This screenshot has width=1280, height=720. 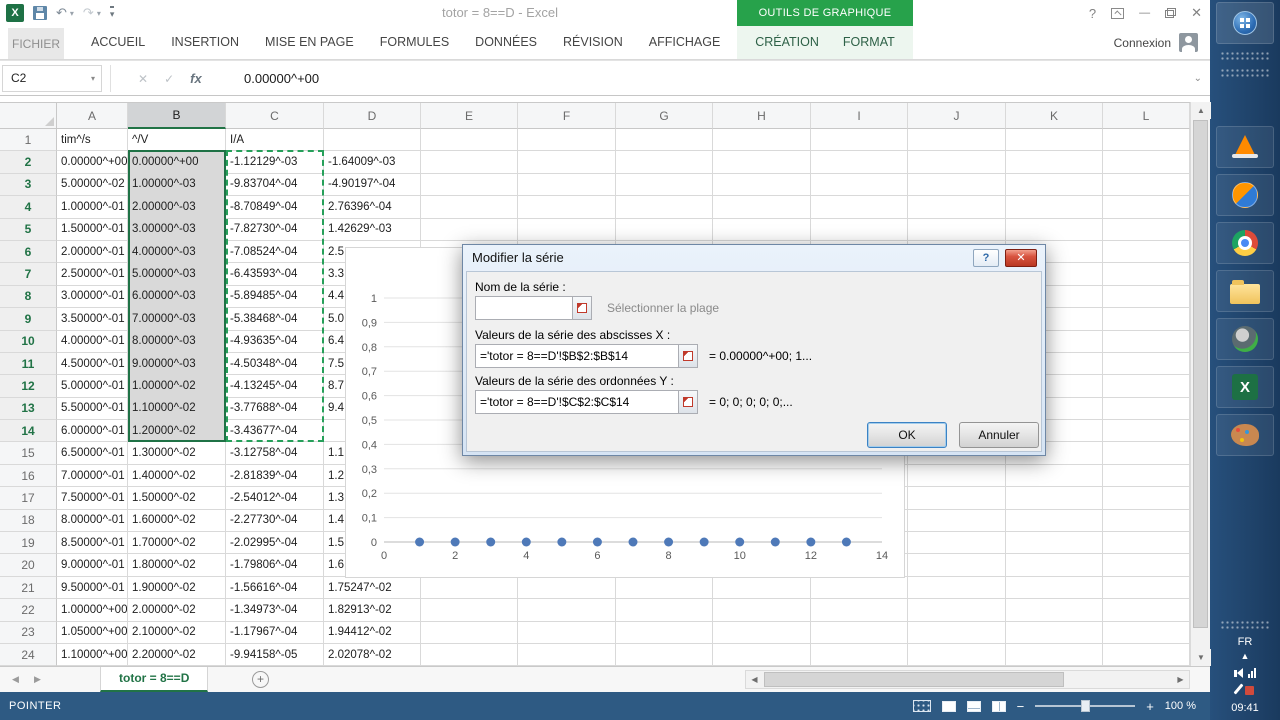 What do you see at coordinates (859, 116) in the screenshot?
I see `column-header-I: I` at bounding box center [859, 116].